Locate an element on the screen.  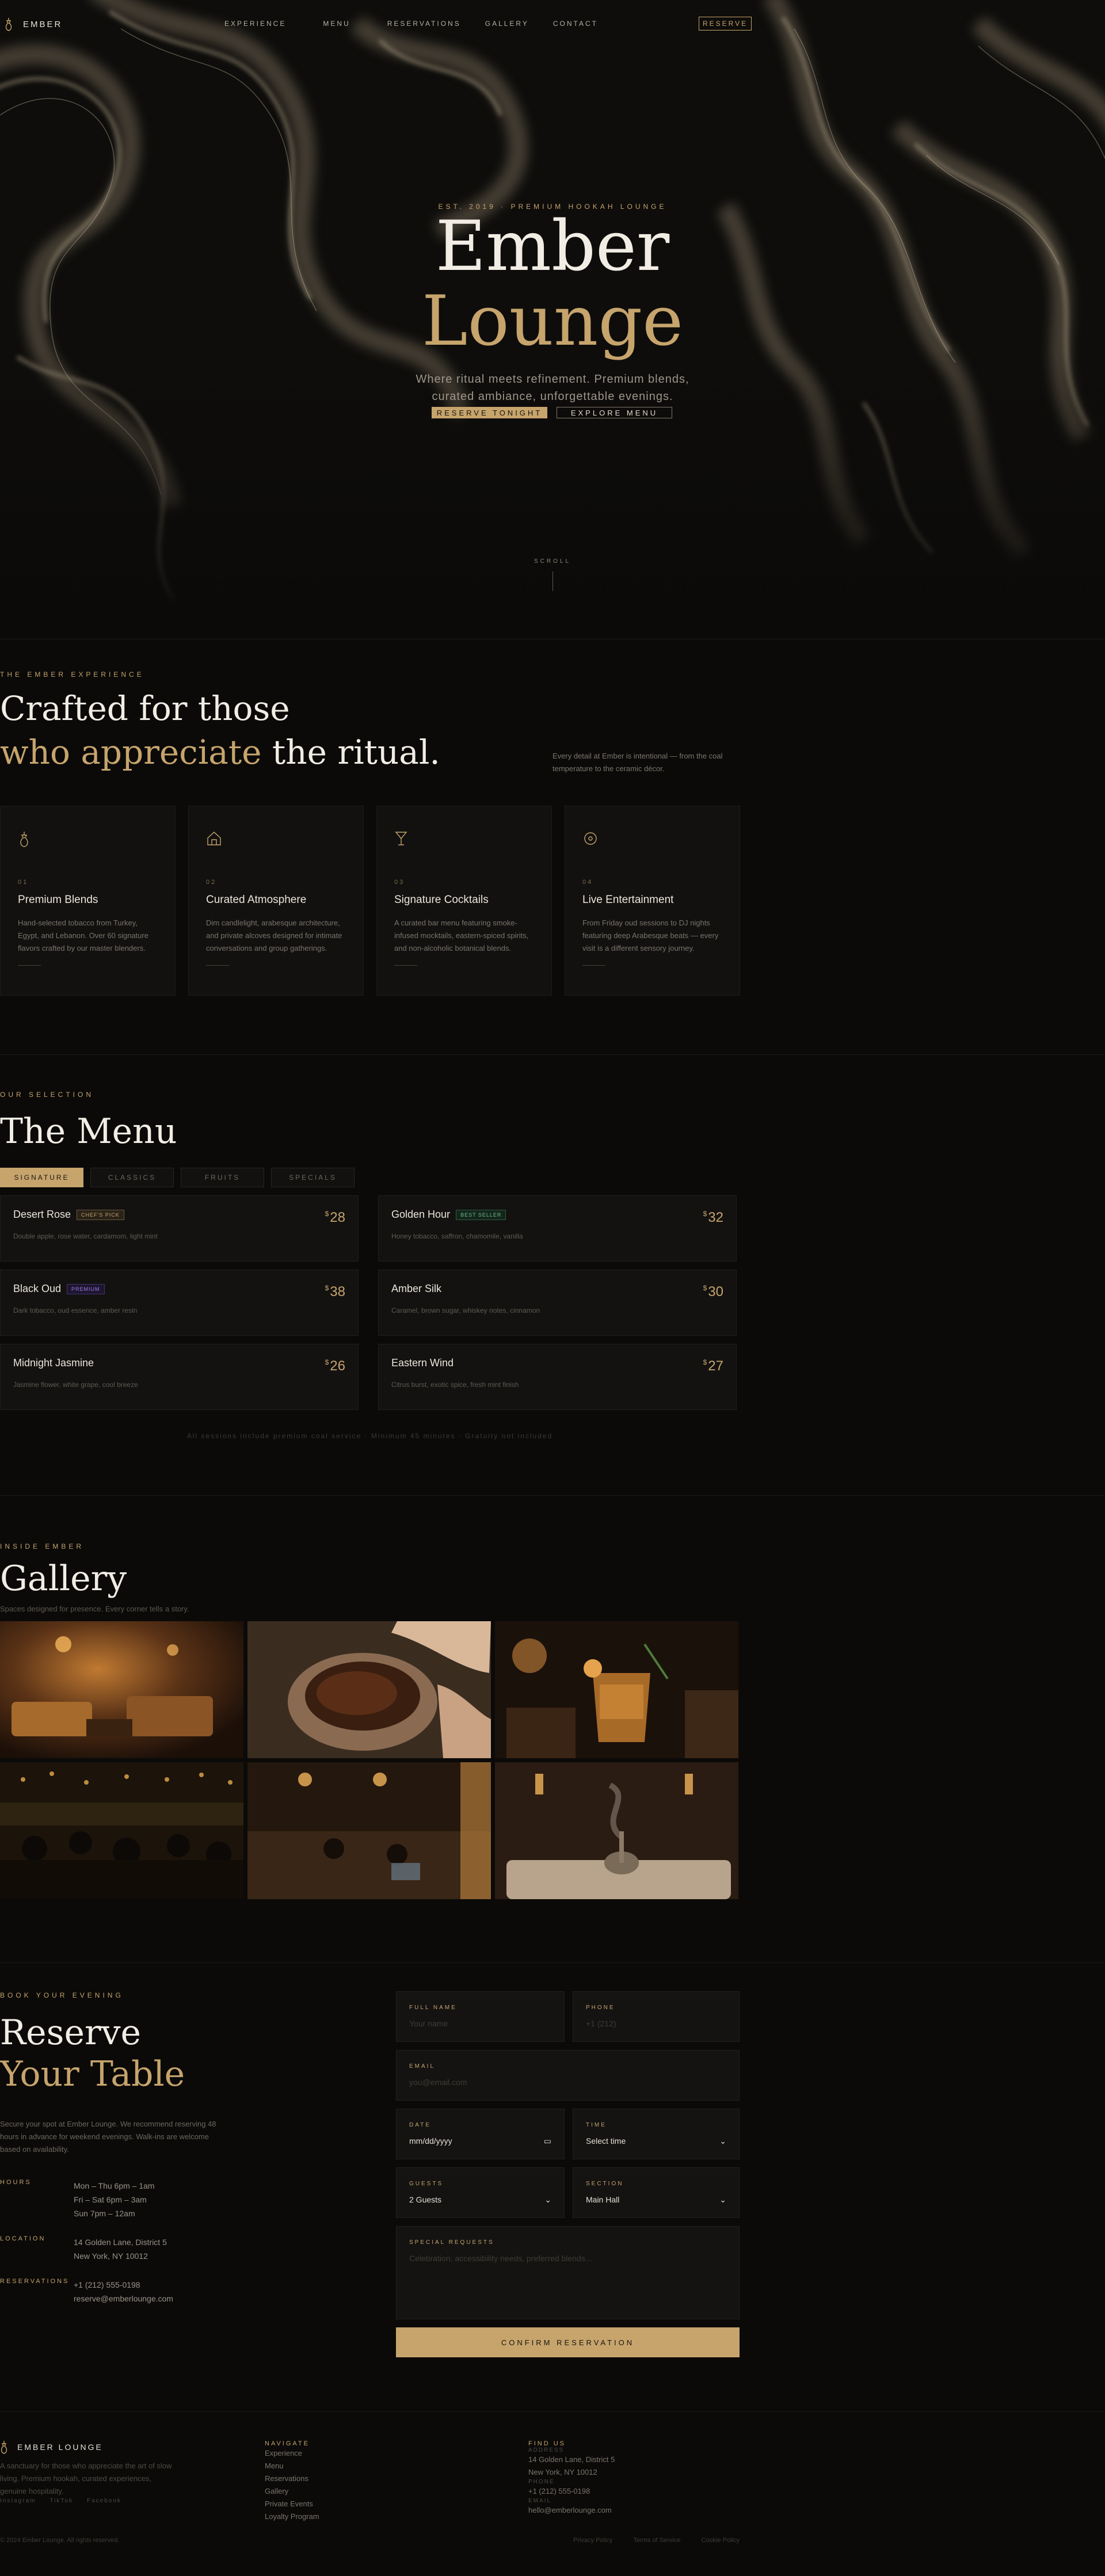
scroll-line is located at coordinates (552, 581).